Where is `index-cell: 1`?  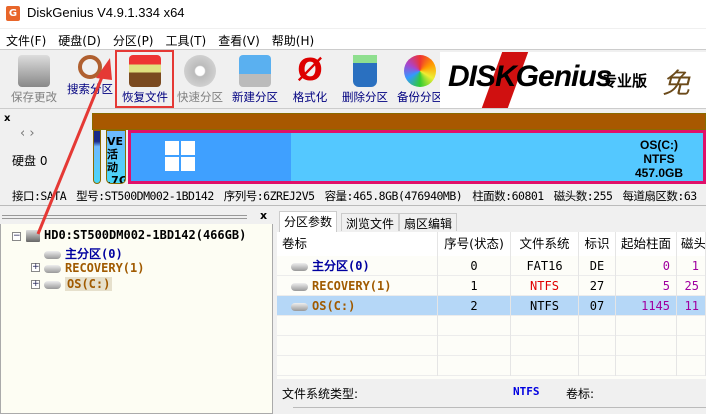
index-cell: 1 is located at coordinates (474, 286).